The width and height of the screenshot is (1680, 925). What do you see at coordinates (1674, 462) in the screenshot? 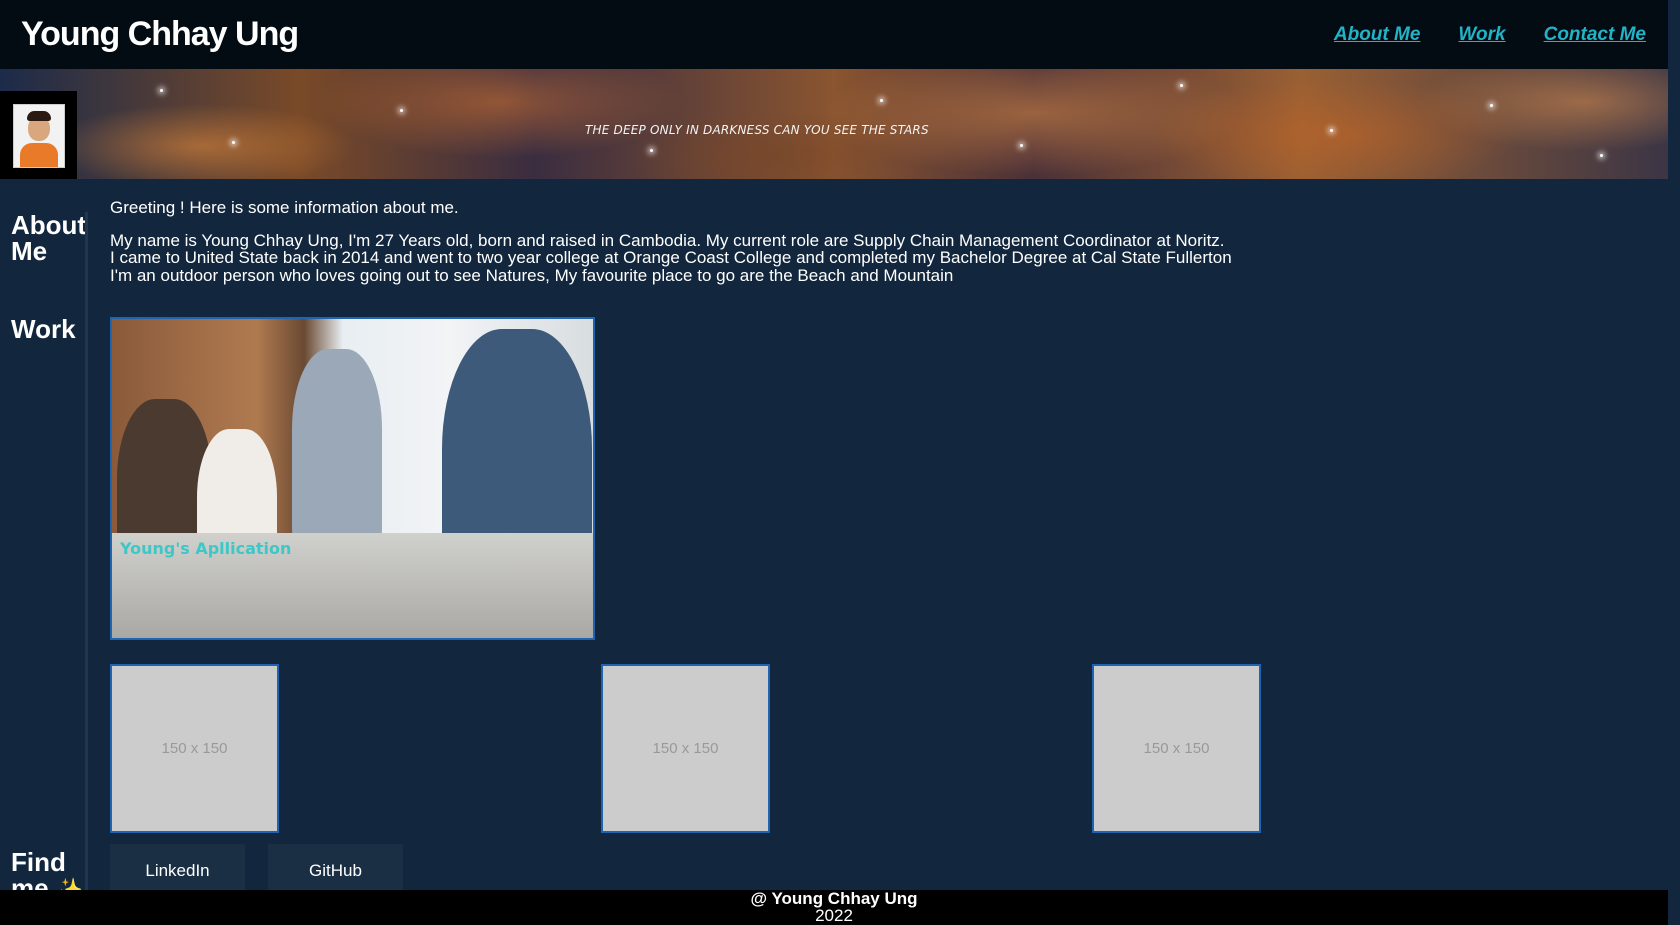
I see `page-scrollbar` at bounding box center [1674, 462].